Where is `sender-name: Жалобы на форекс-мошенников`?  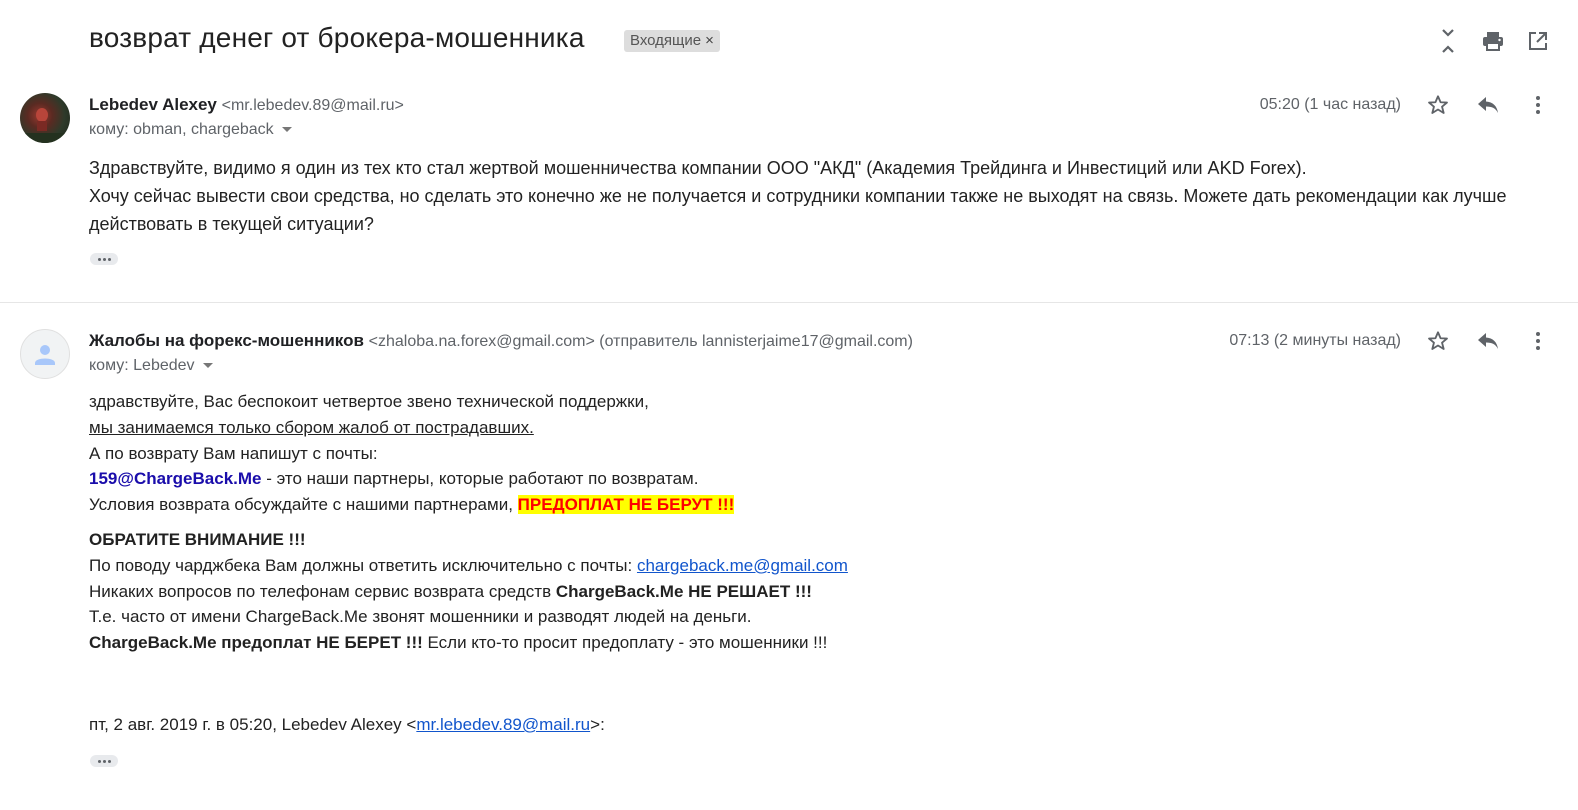
sender-name: Жалобы на форекс-мошенников is located at coordinates (226, 340).